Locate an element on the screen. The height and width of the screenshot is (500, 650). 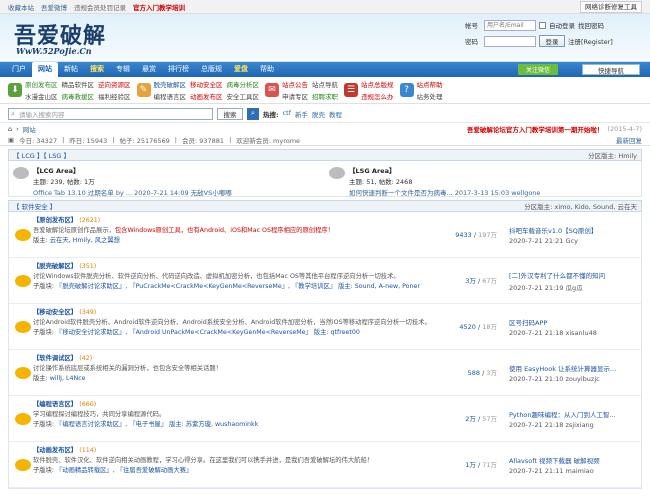
hot-search: 热搜: ctf 新手 脱壳 教程 is located at coordinates (302, 114).